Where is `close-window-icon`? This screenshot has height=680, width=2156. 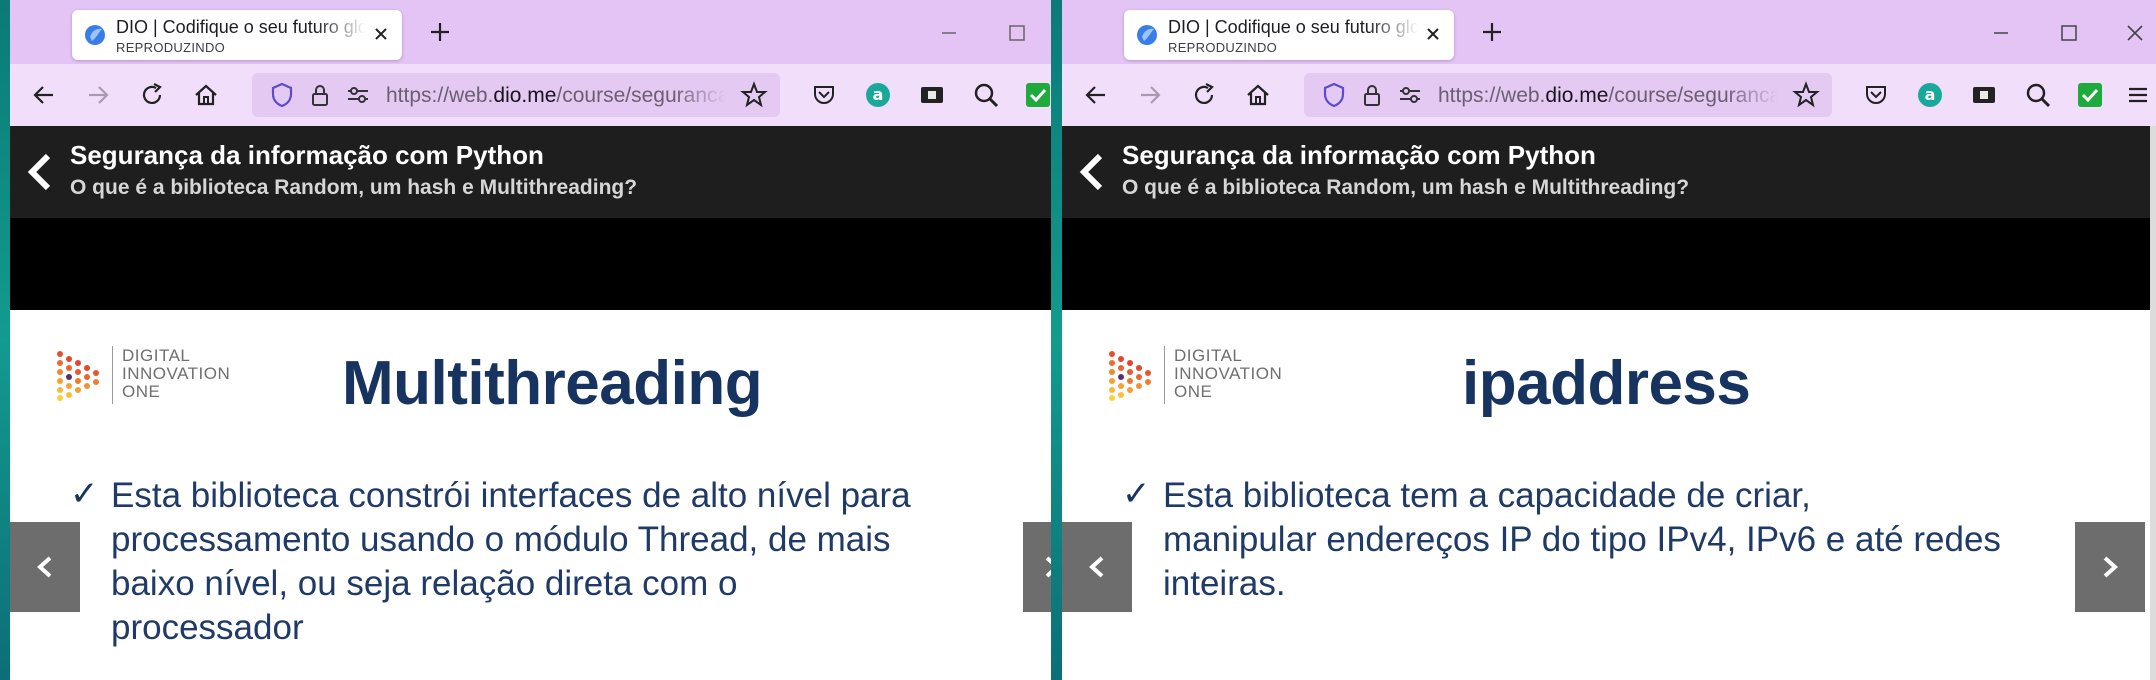
close-window-icon is located at coordinates (2135, 33).